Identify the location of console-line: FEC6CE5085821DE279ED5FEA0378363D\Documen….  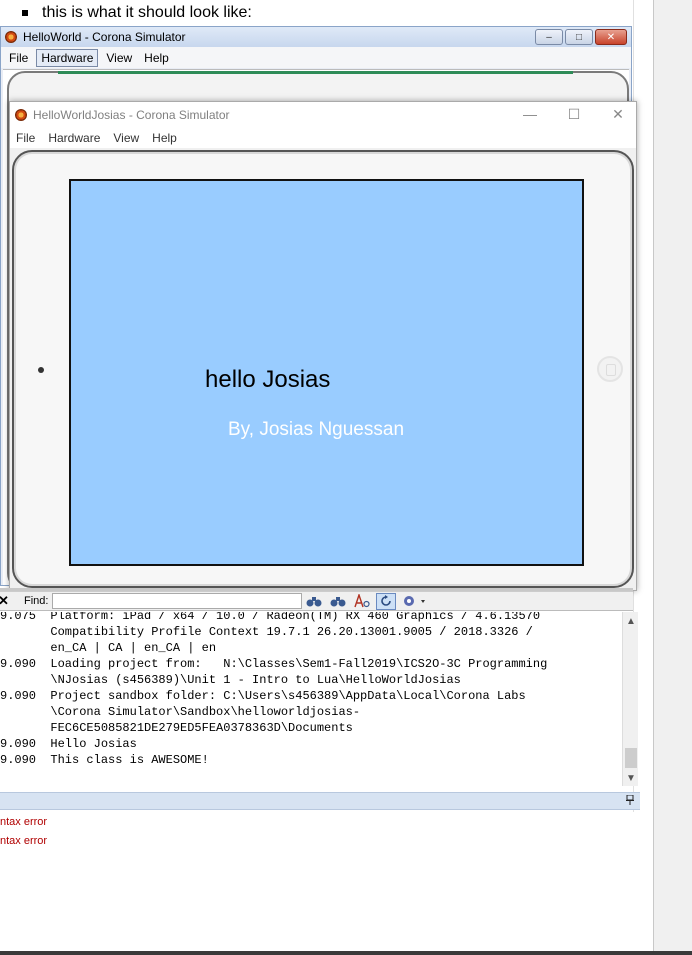
(176, 728).